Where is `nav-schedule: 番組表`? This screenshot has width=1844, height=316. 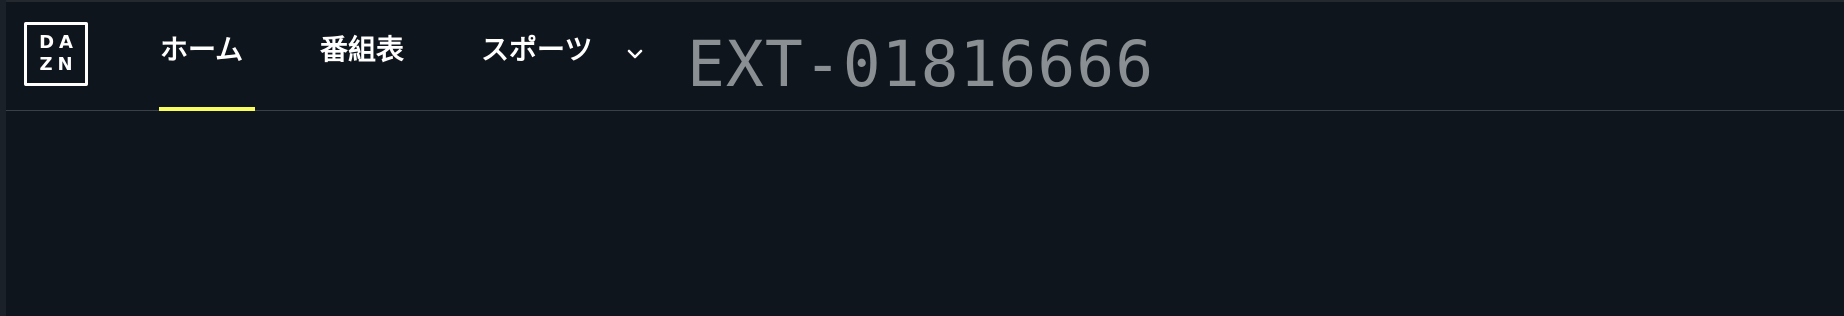
nav-schedule: 番組表 is located at coordinates (362, 50).